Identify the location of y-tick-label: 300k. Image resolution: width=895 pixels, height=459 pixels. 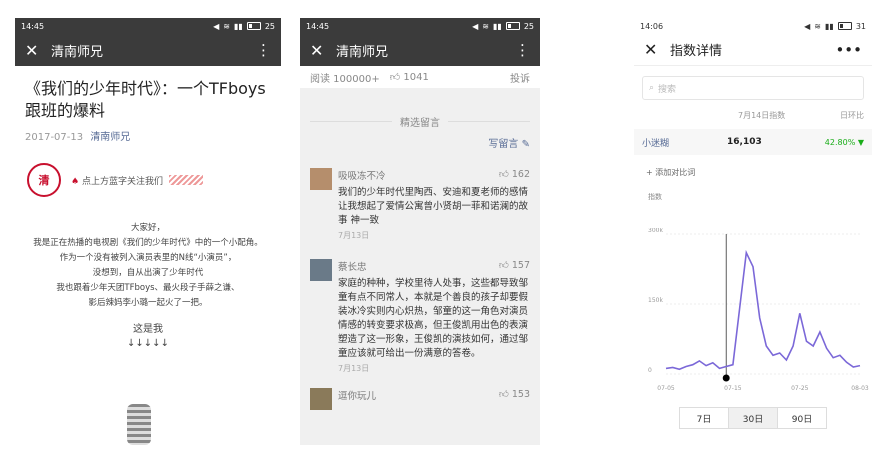
(655, 231).